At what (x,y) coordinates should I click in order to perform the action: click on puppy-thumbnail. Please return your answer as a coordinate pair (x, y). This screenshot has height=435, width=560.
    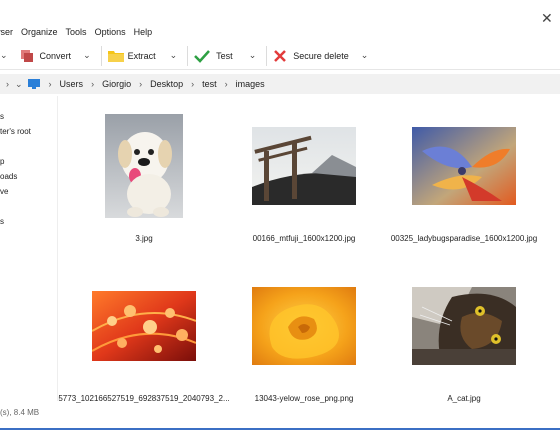
    Looking at the image, I should click on (144, 166).